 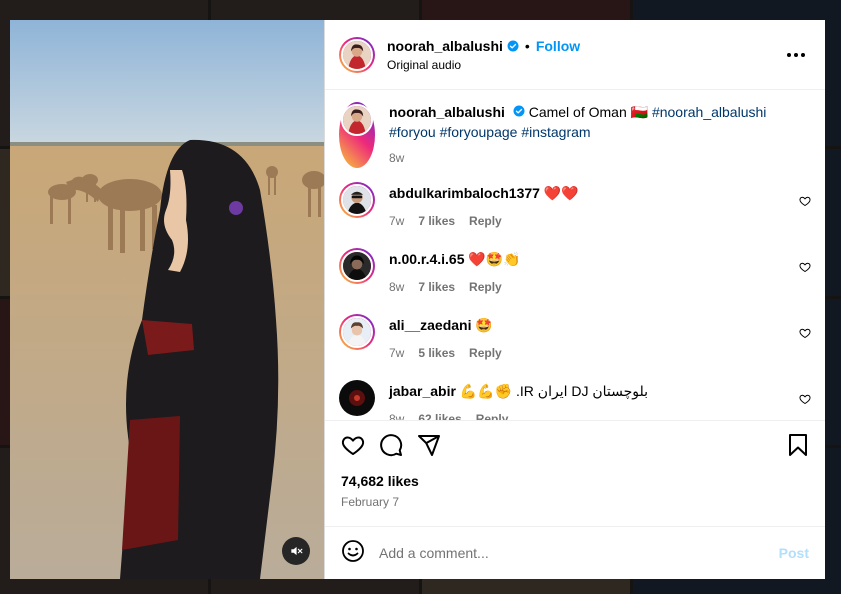 What do you see at coordinates (798, 445) in the screenshot?
I see `bookmark-icon` at bounding box center [798, 445].